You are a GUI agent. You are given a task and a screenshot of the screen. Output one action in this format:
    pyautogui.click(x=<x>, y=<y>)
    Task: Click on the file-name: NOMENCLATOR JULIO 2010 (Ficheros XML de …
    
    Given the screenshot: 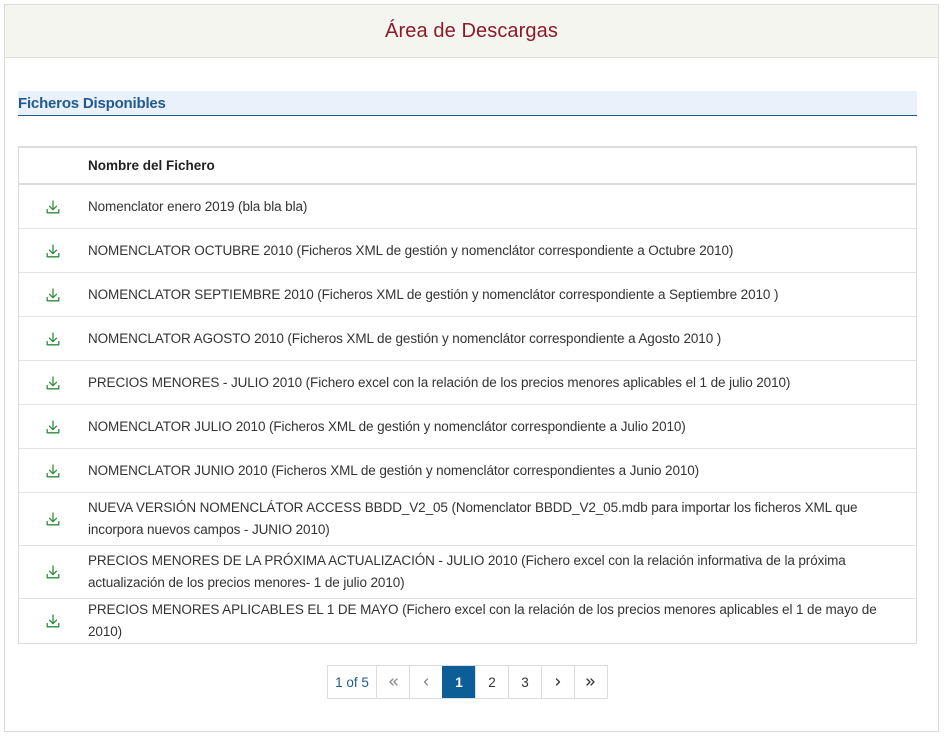 What is the action you would take?
    pyautogui.click(x=387, y=426)
    